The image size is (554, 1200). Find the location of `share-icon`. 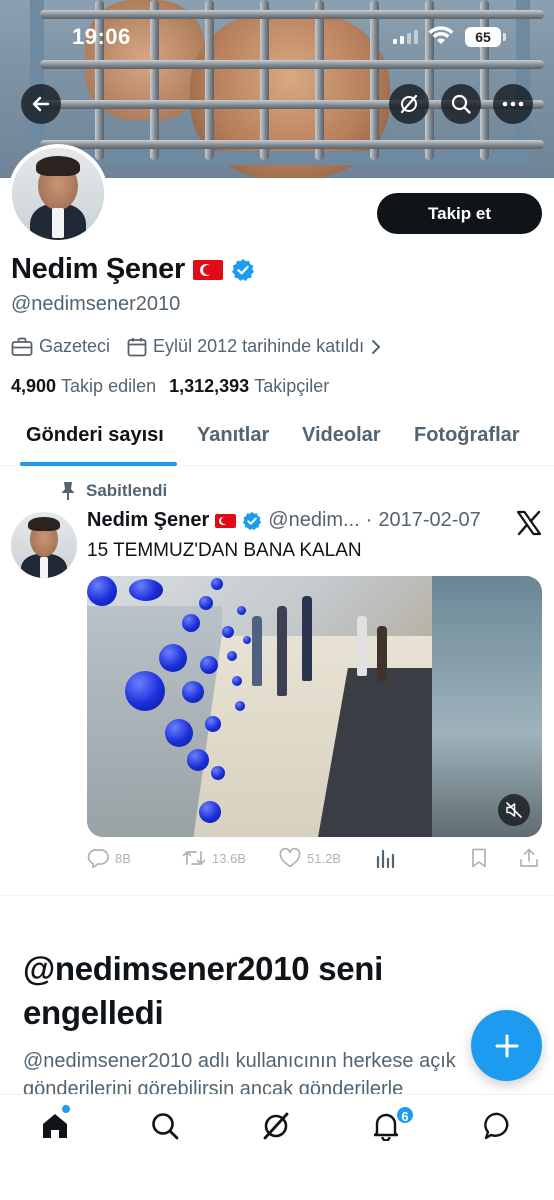

share-icon is located at coordinates (529, 857).